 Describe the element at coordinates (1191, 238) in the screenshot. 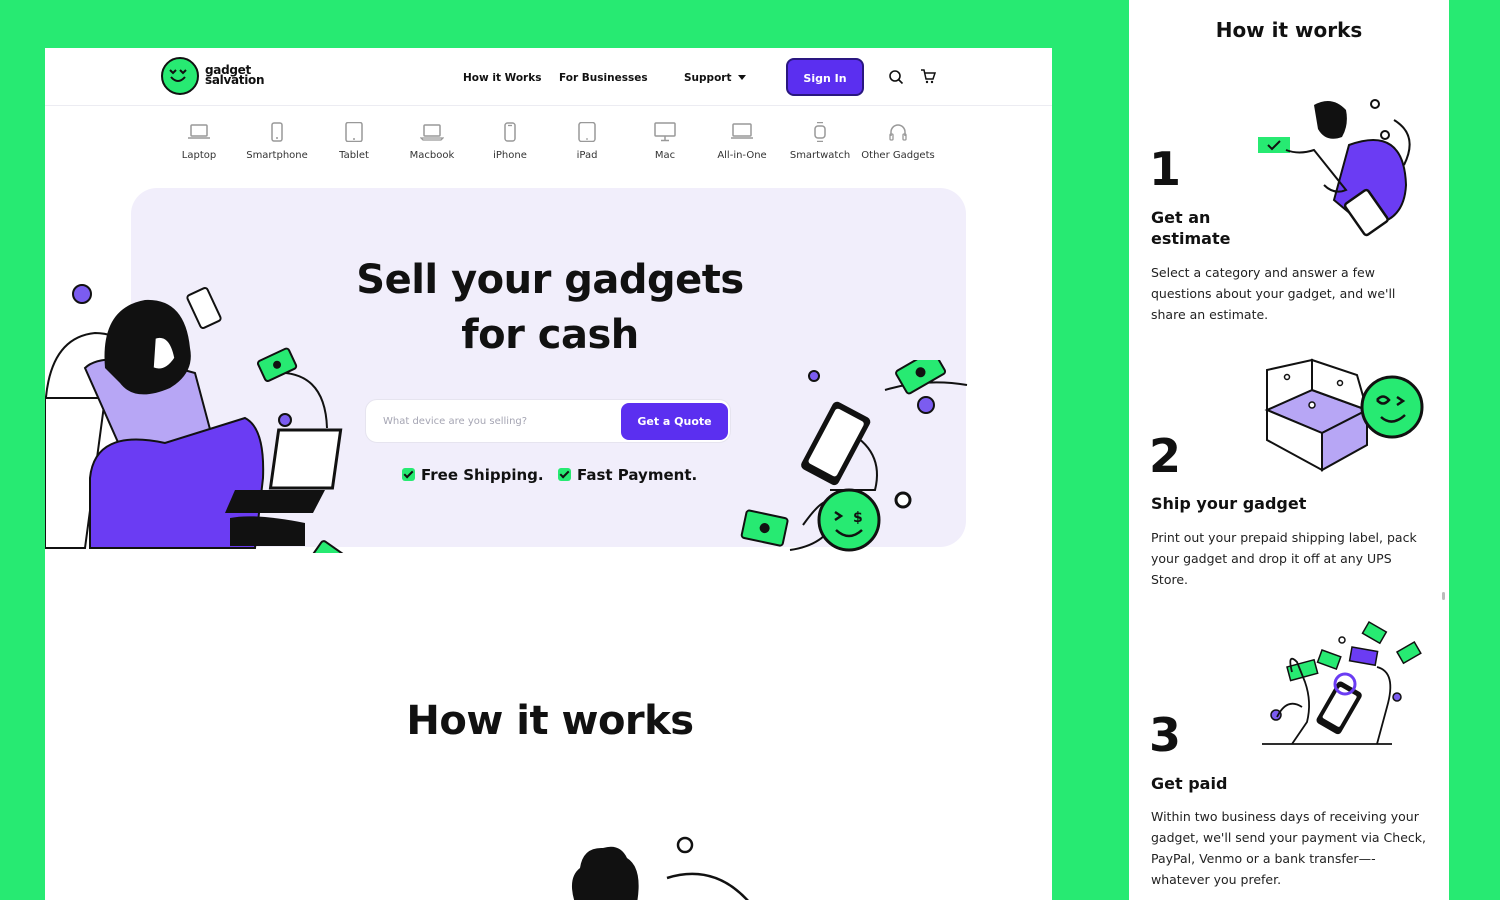

I see `step-1-title-line2: estimate` at that location.